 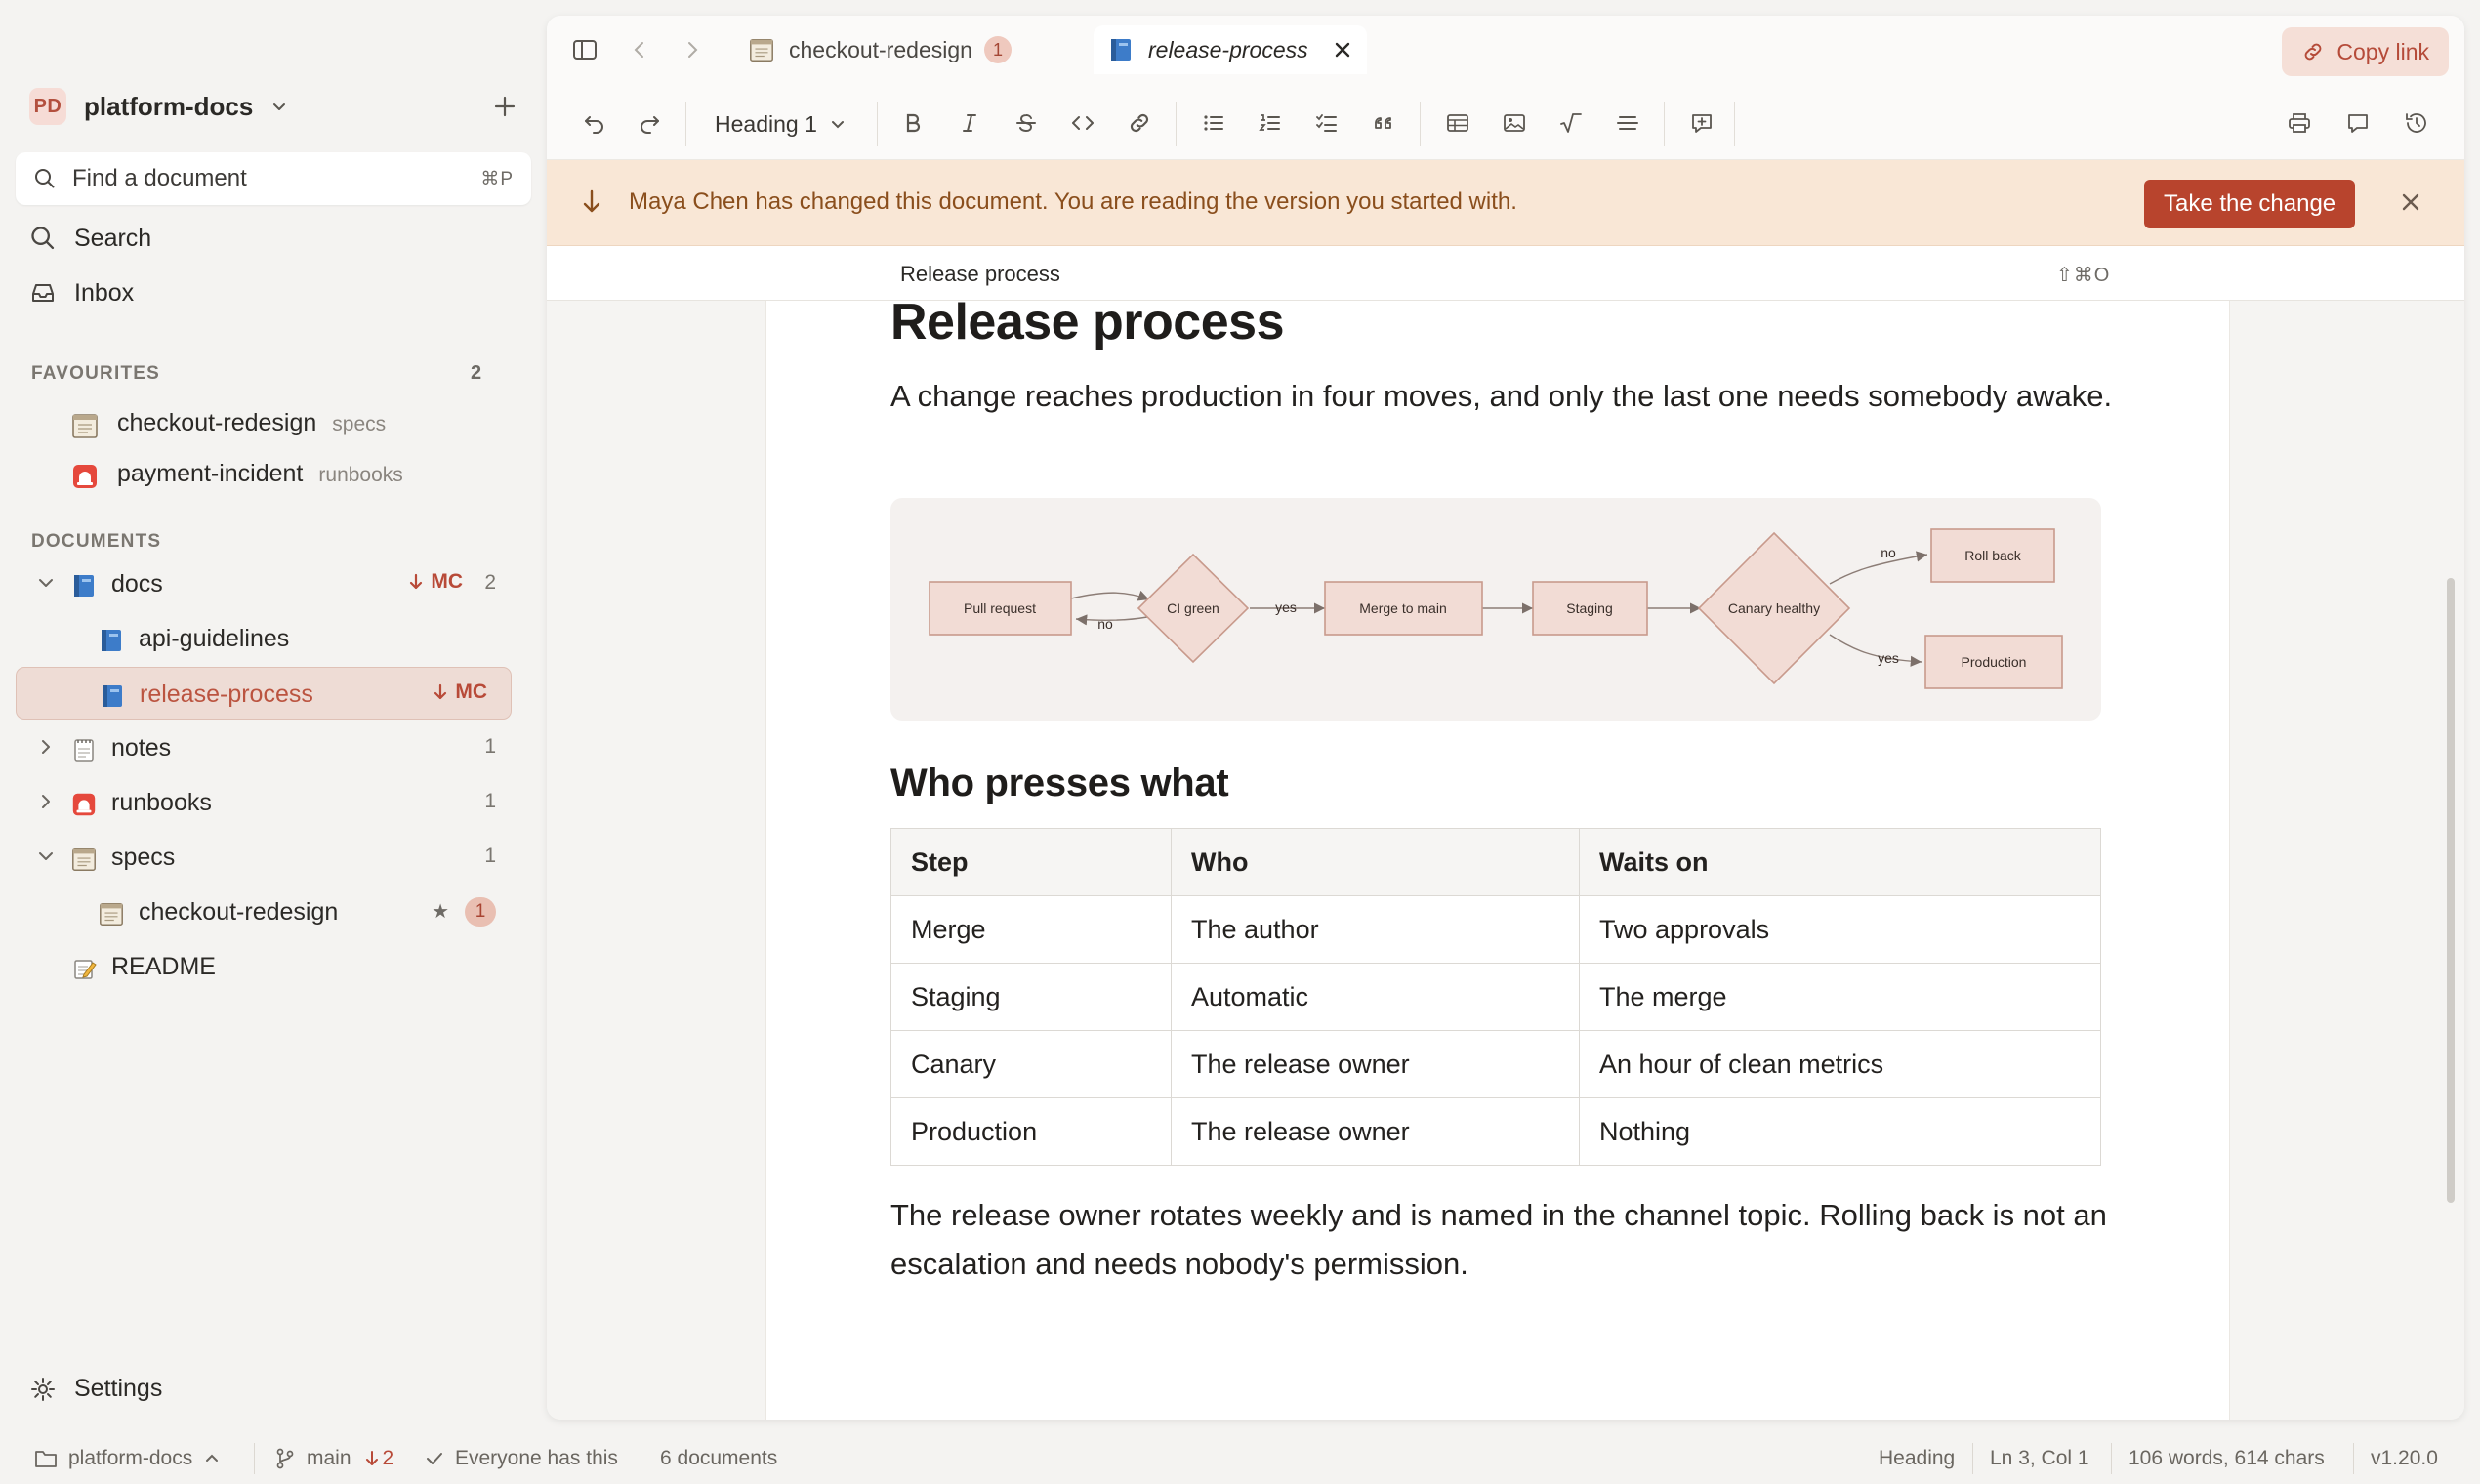 I want to click on tab-label: release-process, so click(x=1228, y=49).